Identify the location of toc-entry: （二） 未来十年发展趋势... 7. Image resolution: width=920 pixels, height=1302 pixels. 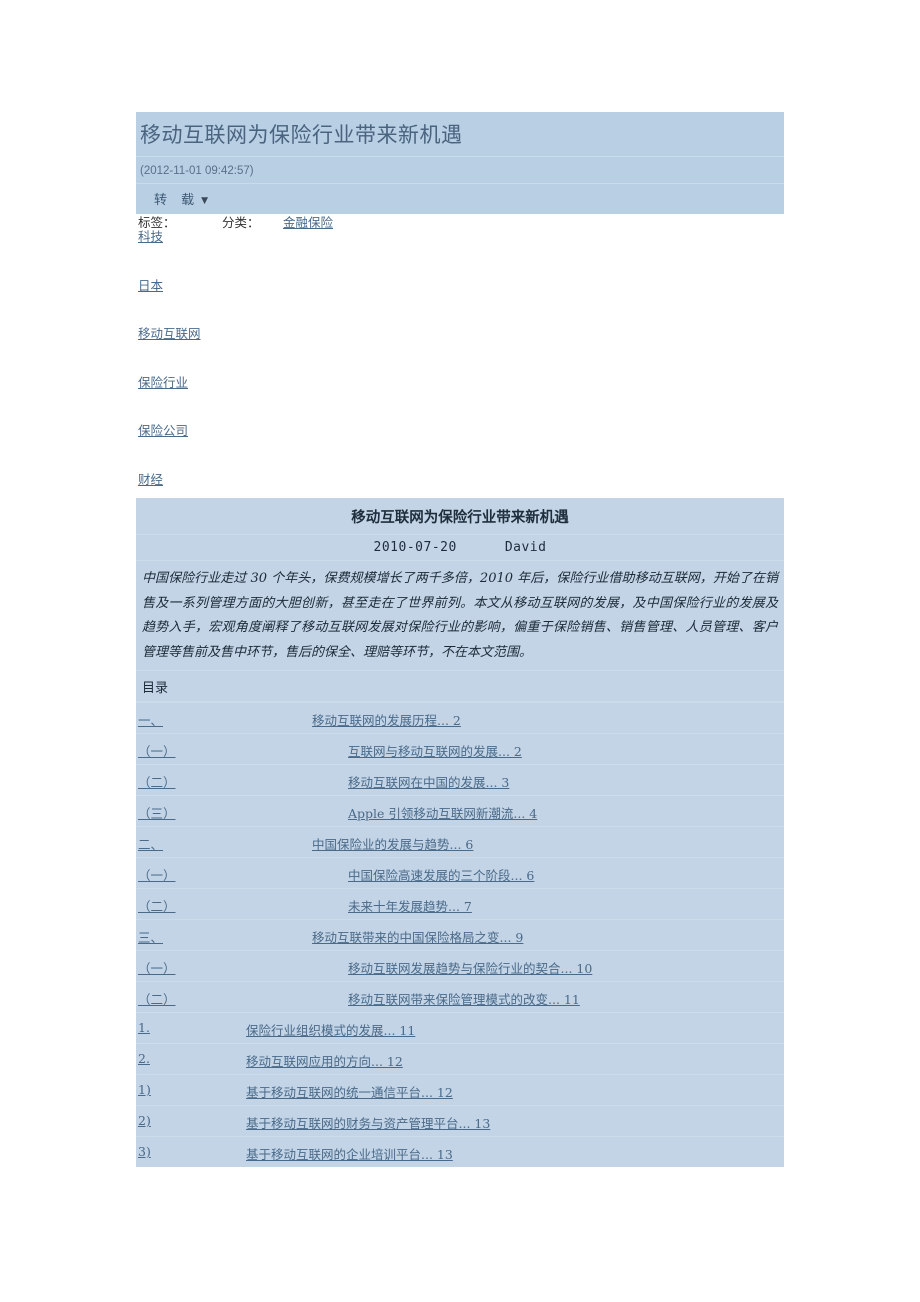
(460, 903).